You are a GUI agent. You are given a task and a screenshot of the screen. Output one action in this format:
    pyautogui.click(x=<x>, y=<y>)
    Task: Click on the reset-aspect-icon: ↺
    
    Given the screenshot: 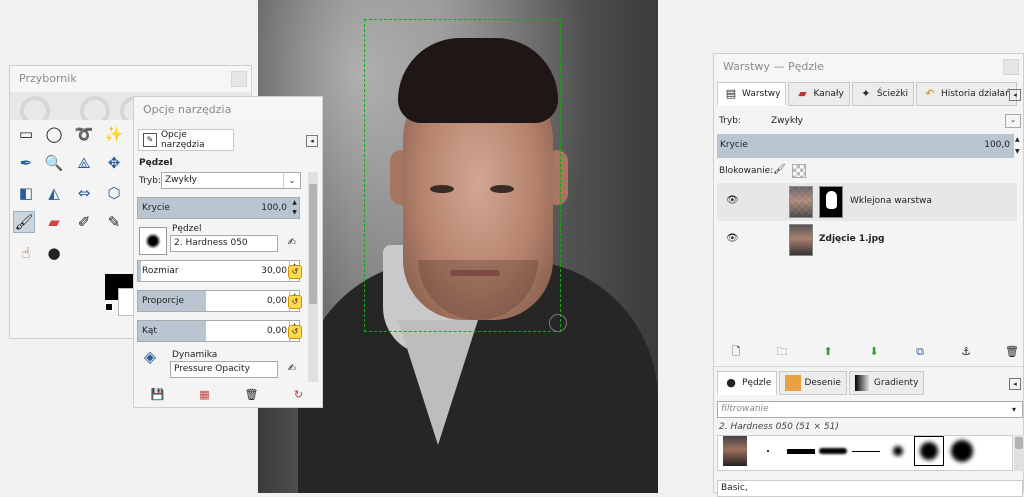 What is the action you would take?
    pyautogui.click(x=295, y=302)
    